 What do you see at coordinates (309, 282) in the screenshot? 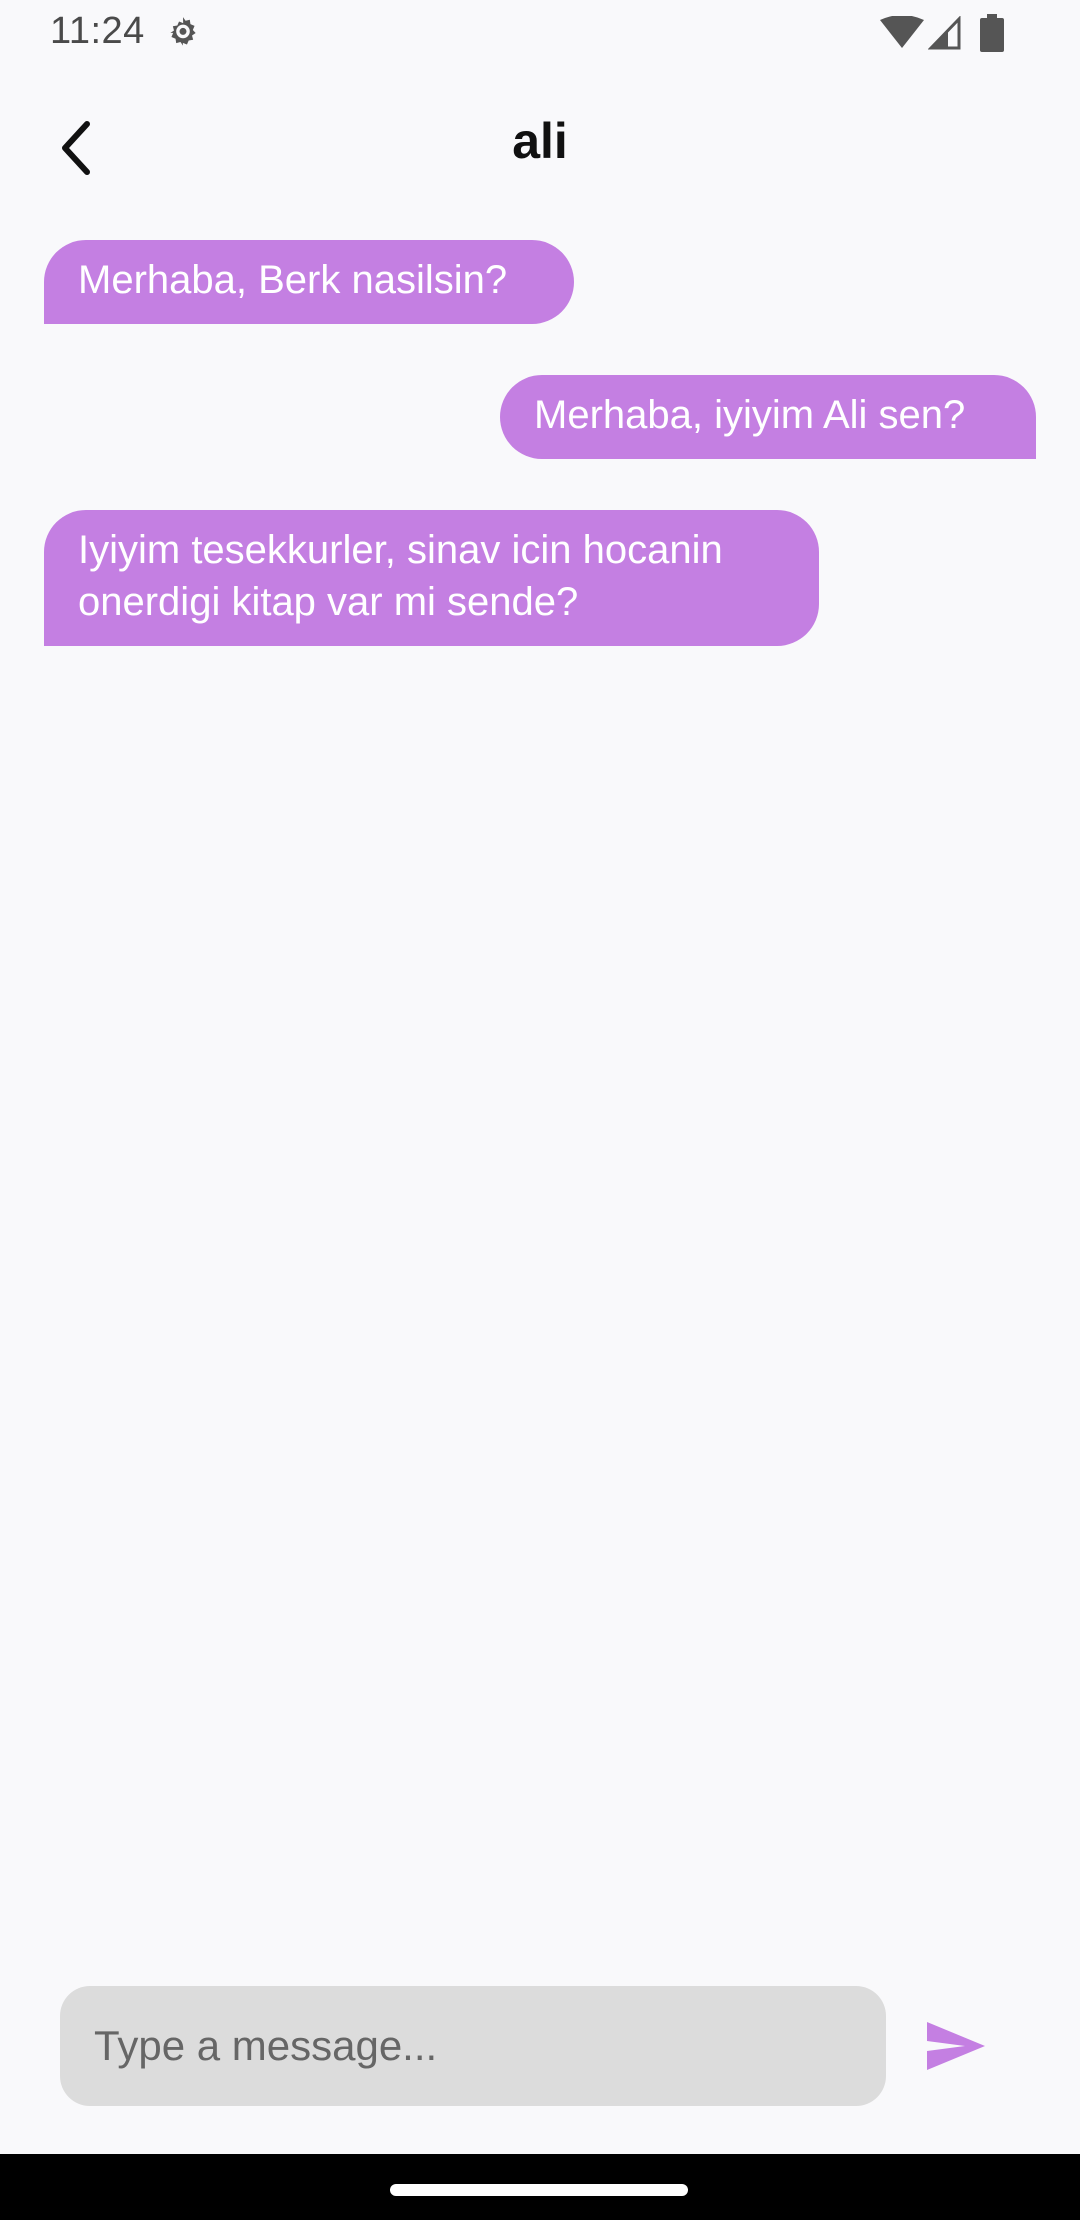
I see `message-bubble-incoming: Merhaba, Berk nasilsin?` at bounding box center [309, 282].